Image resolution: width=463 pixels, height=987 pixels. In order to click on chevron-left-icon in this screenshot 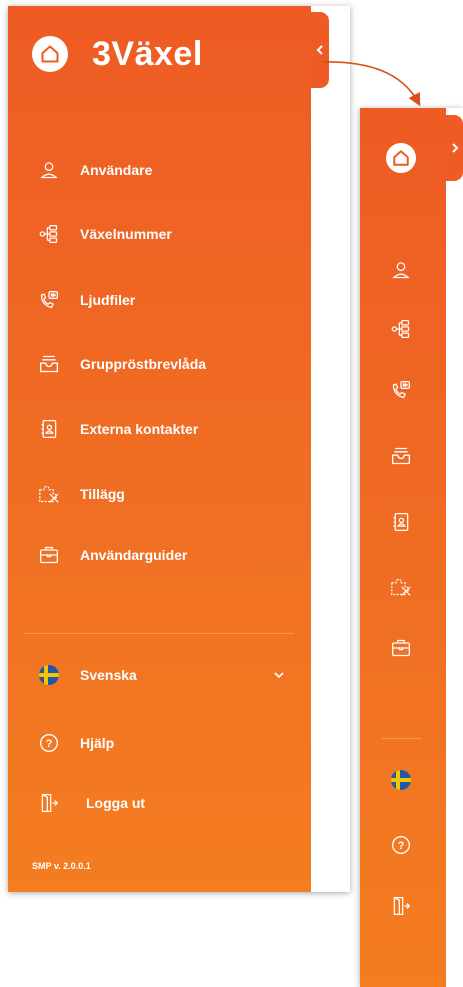, I will do `click(319, 50)`.